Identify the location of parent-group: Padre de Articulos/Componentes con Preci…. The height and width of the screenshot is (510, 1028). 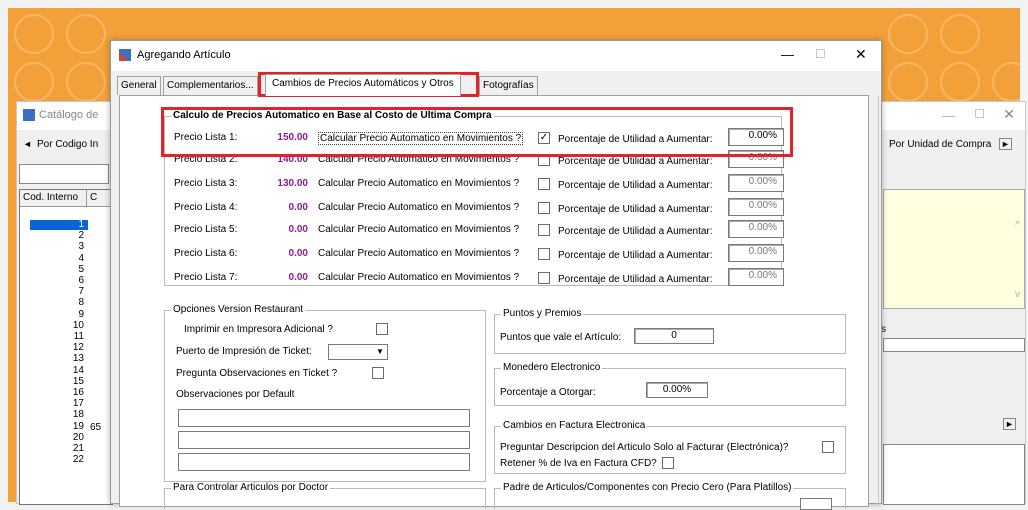
(670, 495).